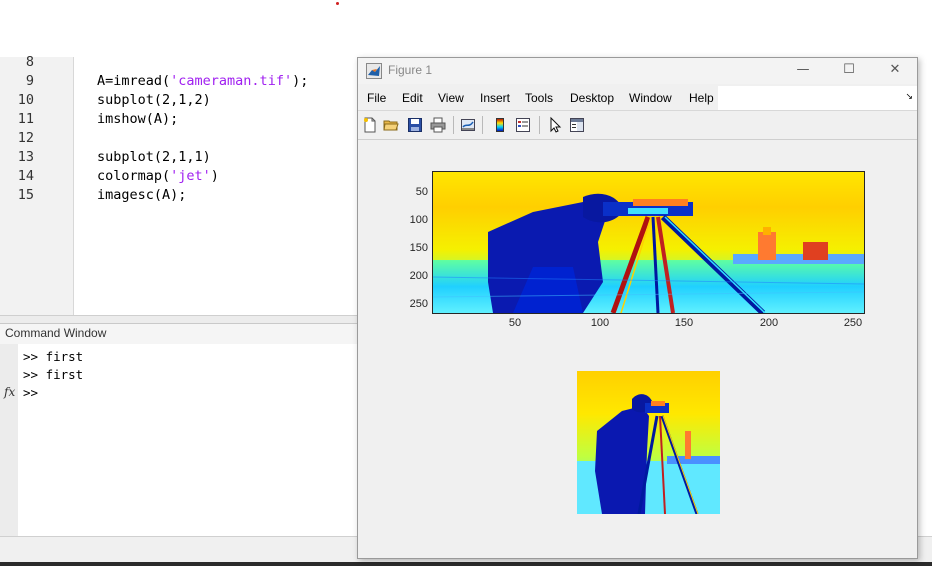  Describe the element at coordinates (25, 138) in the screenshot. I see `line-number: 12` at that location.